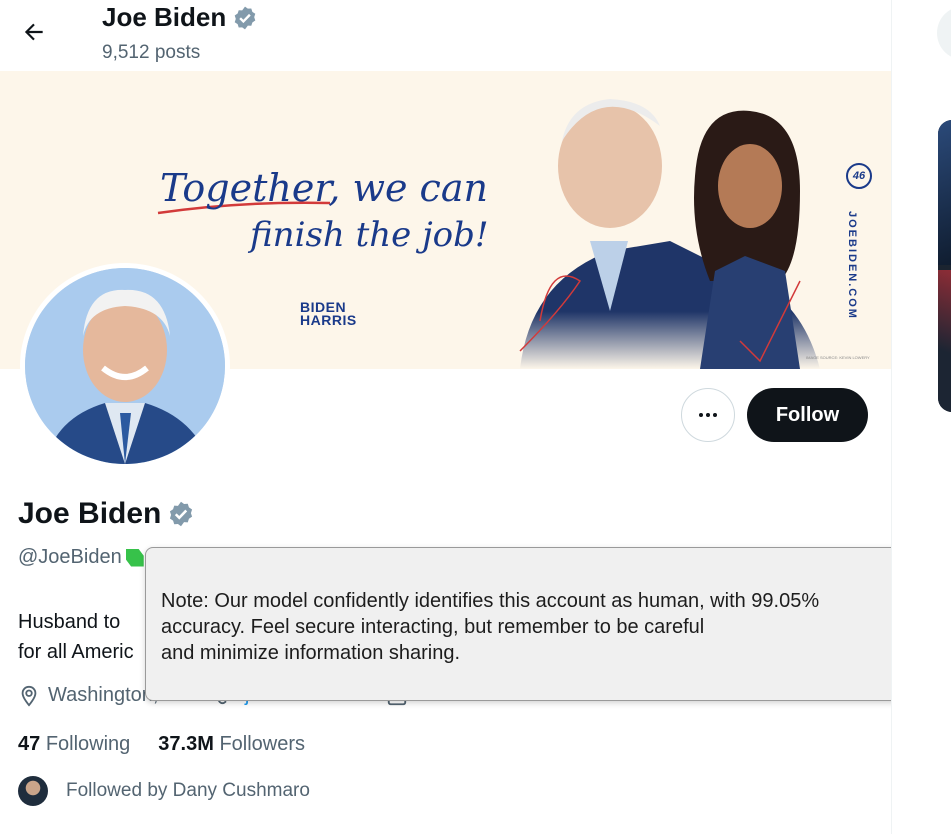 Image resolution: width=951 pixels, height=834 pixels. I want to click on trending-media-card, so click(944, 266).